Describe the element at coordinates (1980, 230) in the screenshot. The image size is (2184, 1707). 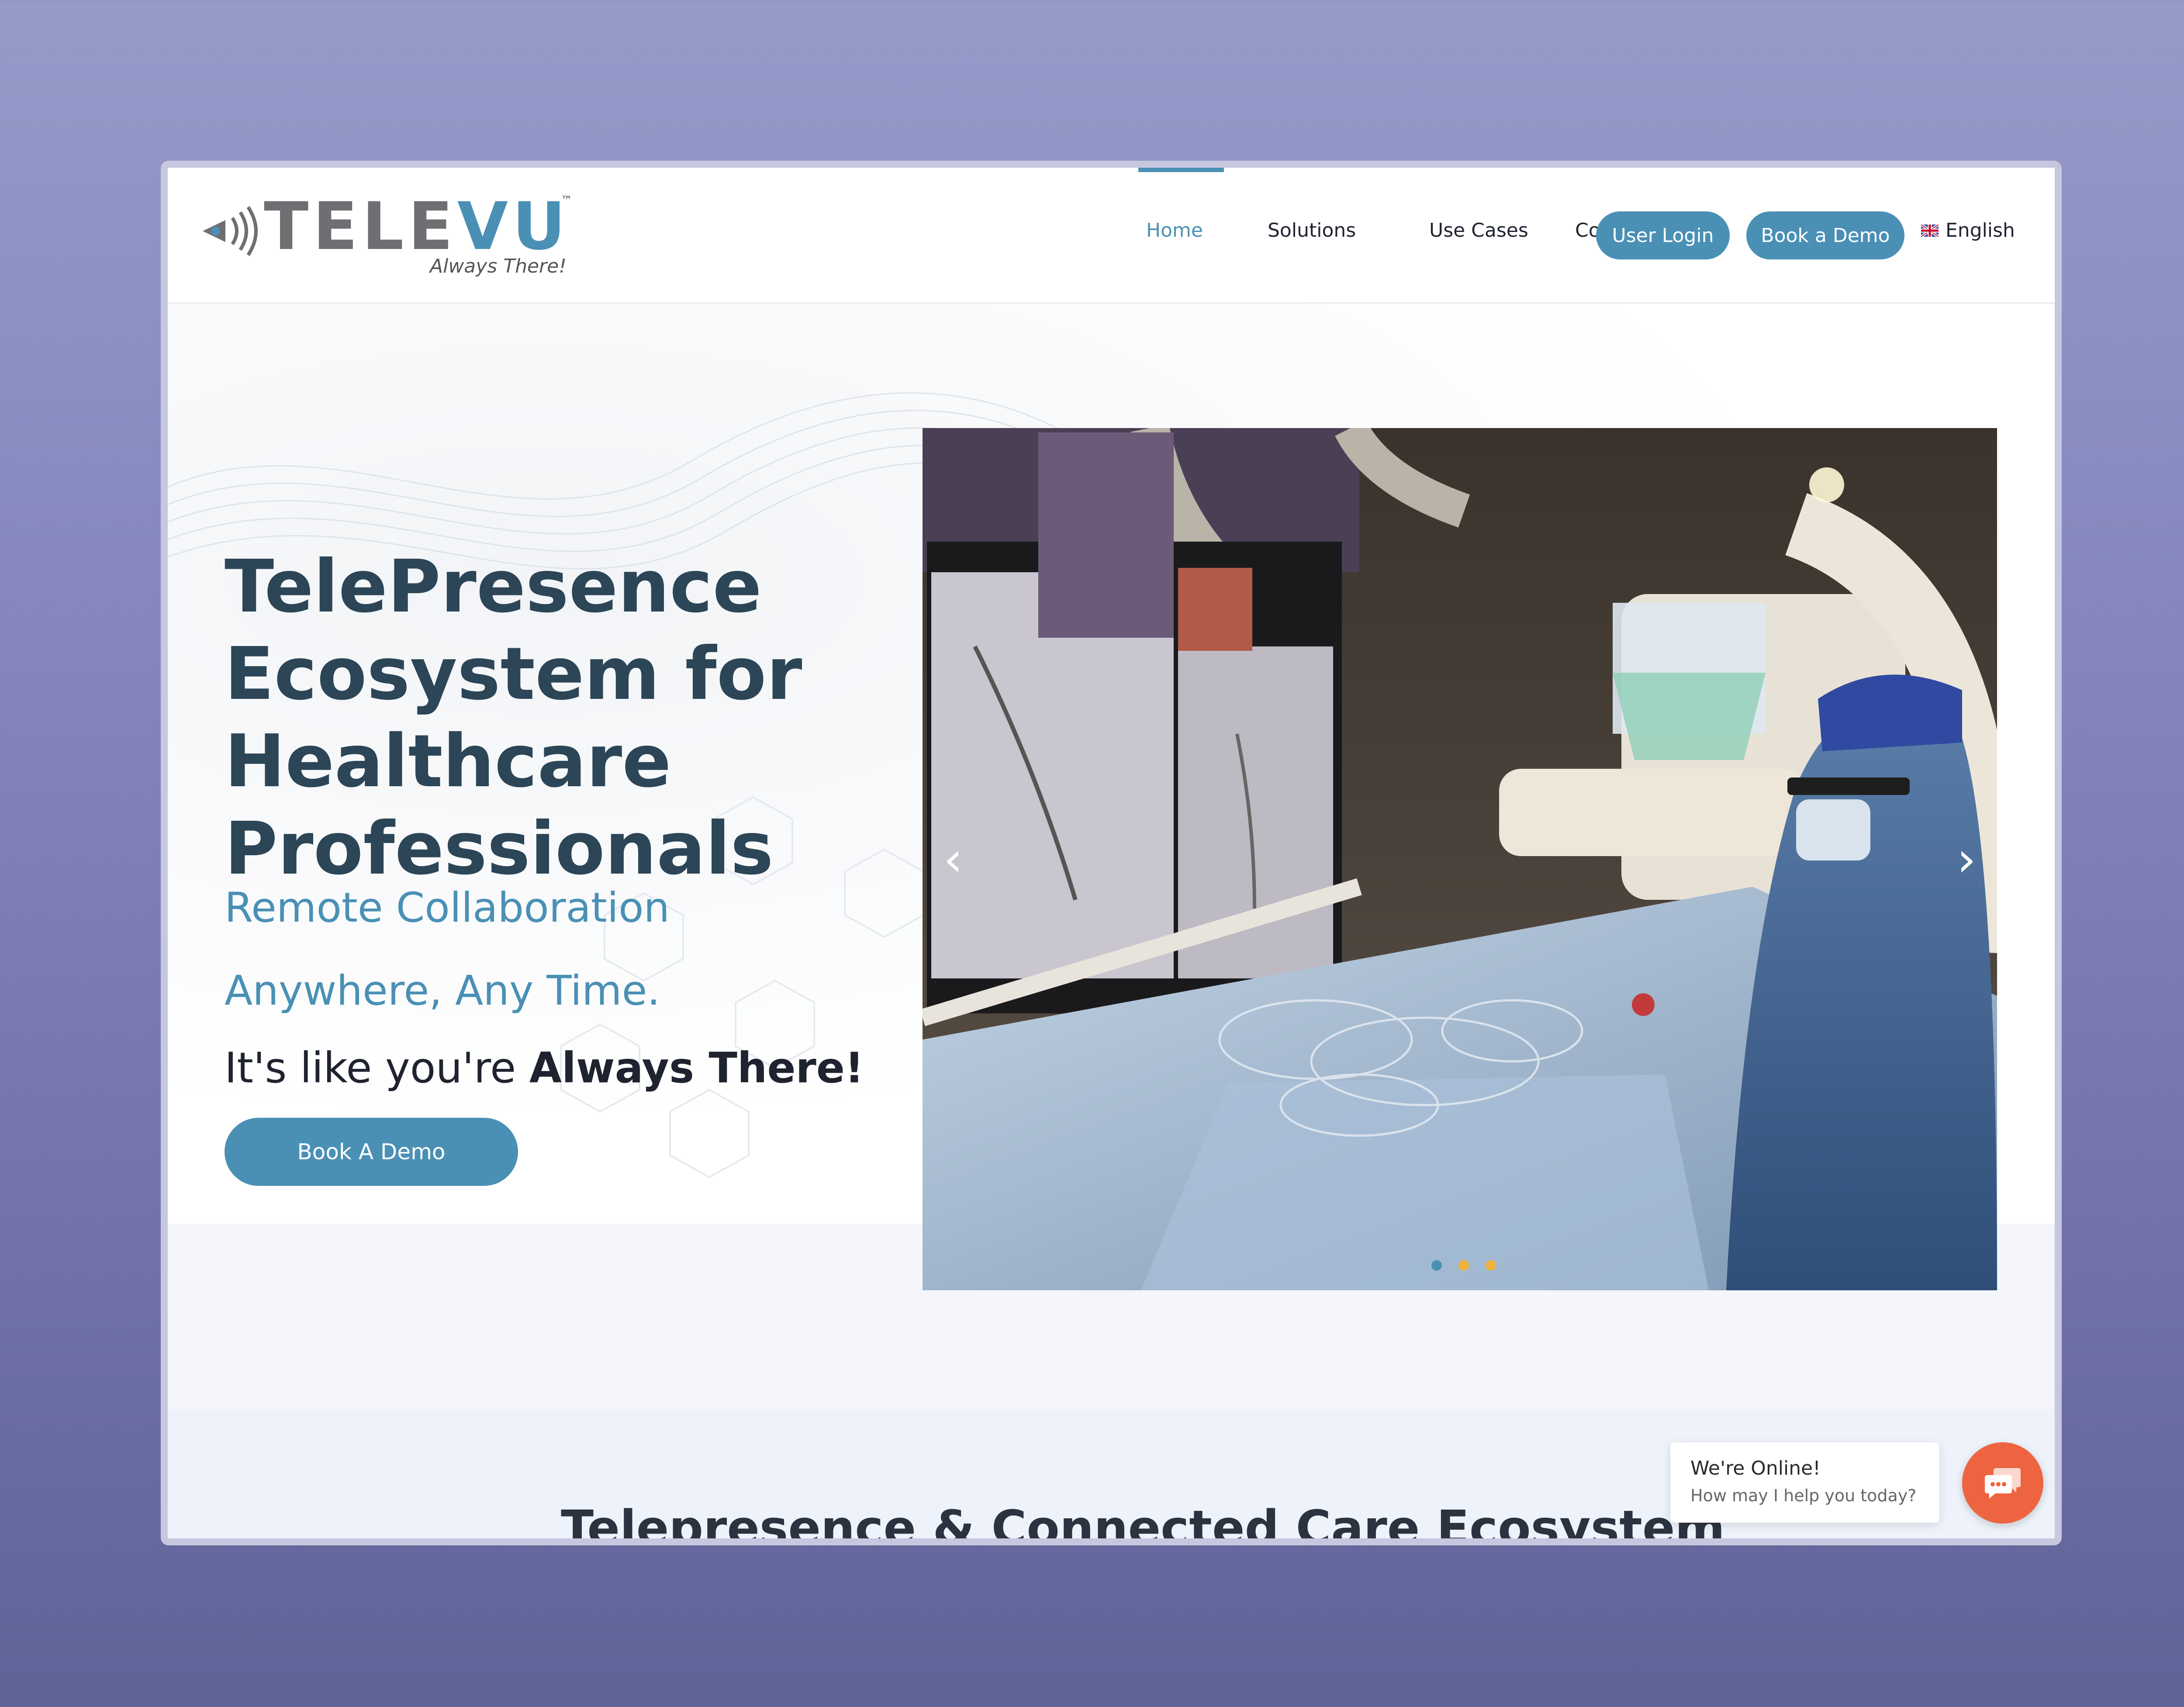
I see `language-label: English` at that location.